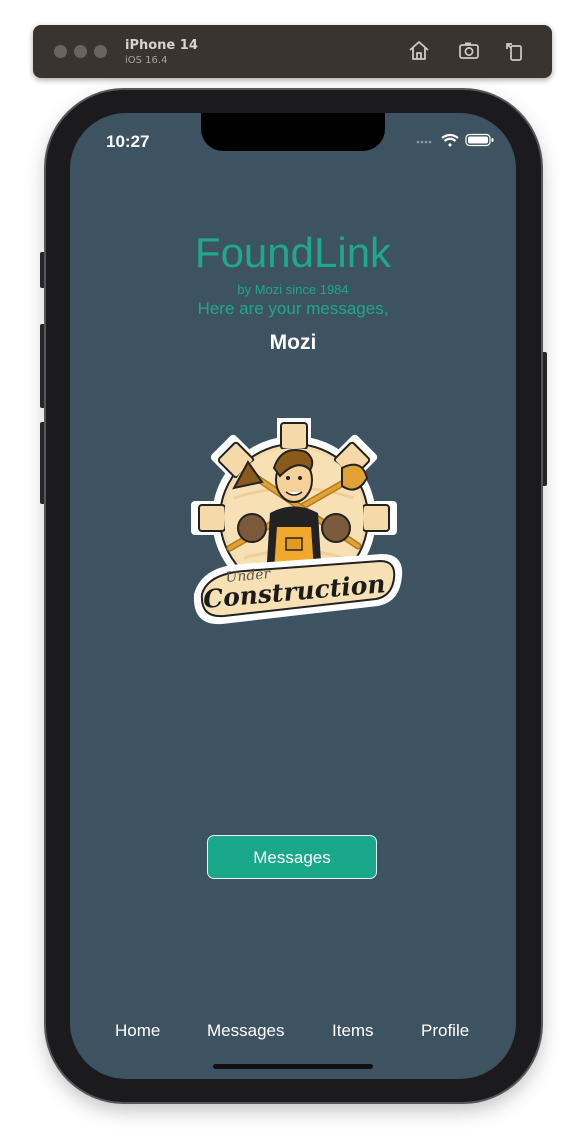 The width and height of the screenshot is (585, 1146). What do you see at coordinates (293, 1066) in the screenshot?
I see `home-indicator` at bounding box center [293, 1066].